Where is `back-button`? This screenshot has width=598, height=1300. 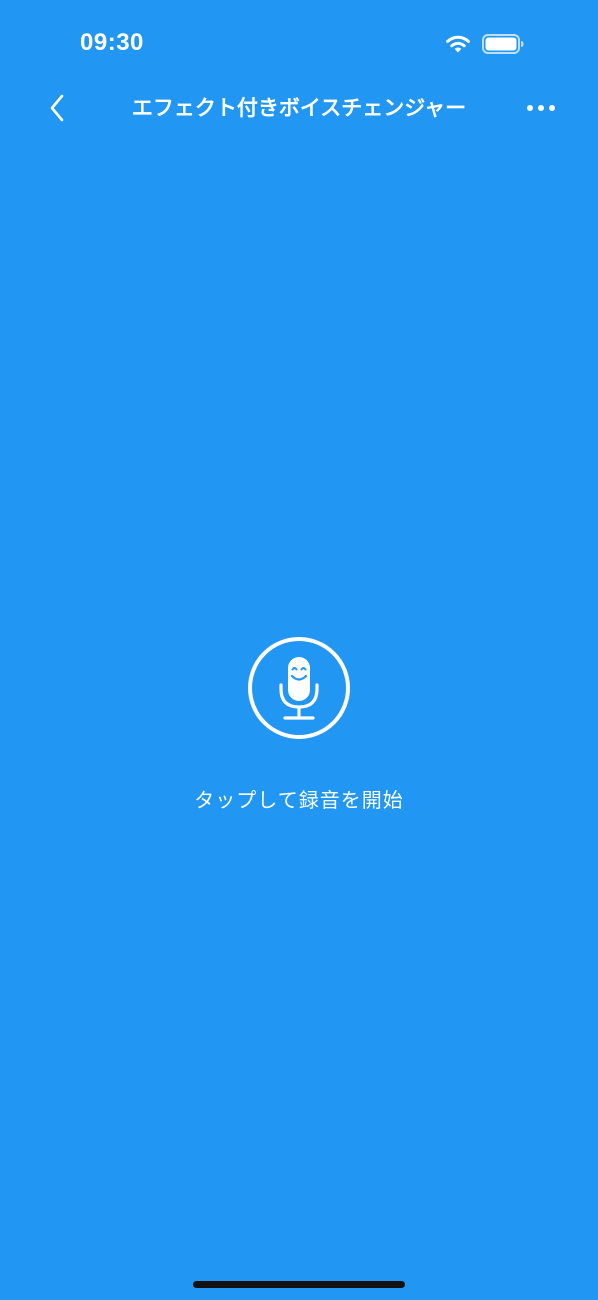 back-button is located at coordinates (58, 108).